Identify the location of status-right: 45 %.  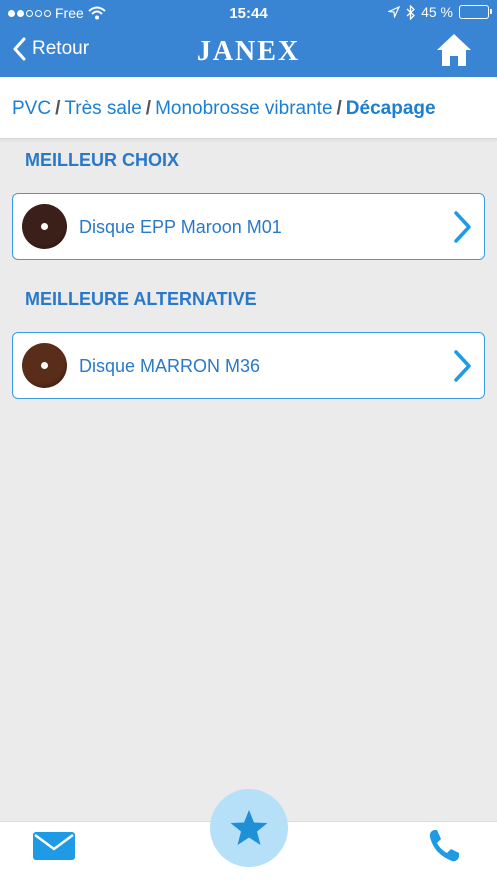
(440, 12).